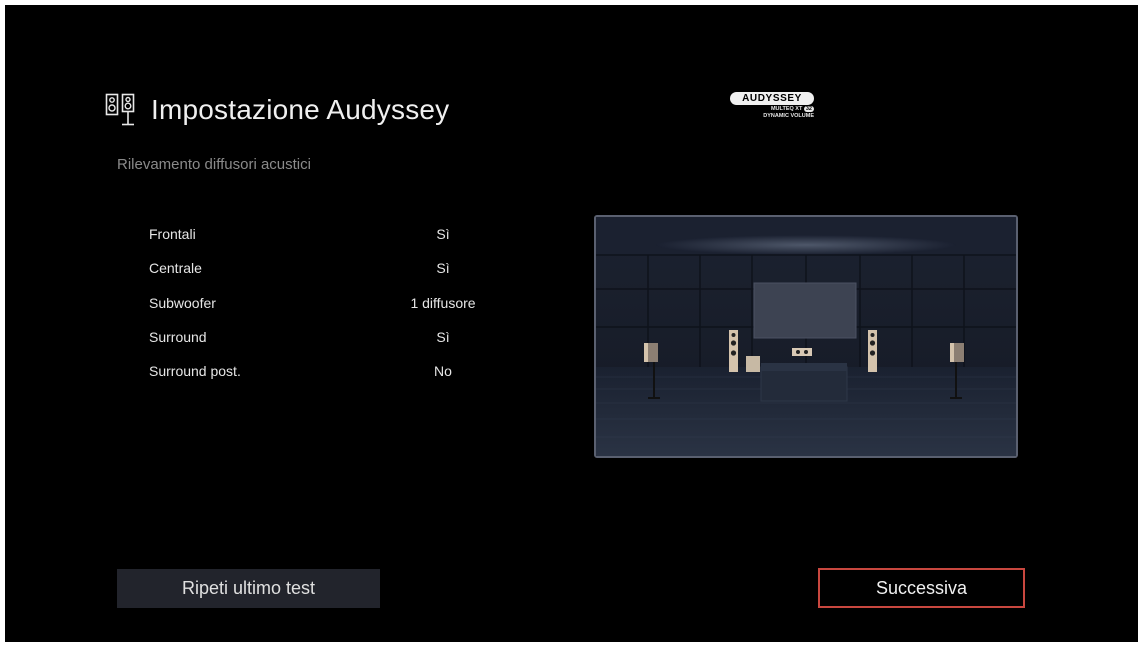 This screenshot has height=647, width=1143. Describe the element at coordinates (788, 116) in the screenshot. I see `logo-dynamic-volume: DYNAMIC VOLUME` at that location.